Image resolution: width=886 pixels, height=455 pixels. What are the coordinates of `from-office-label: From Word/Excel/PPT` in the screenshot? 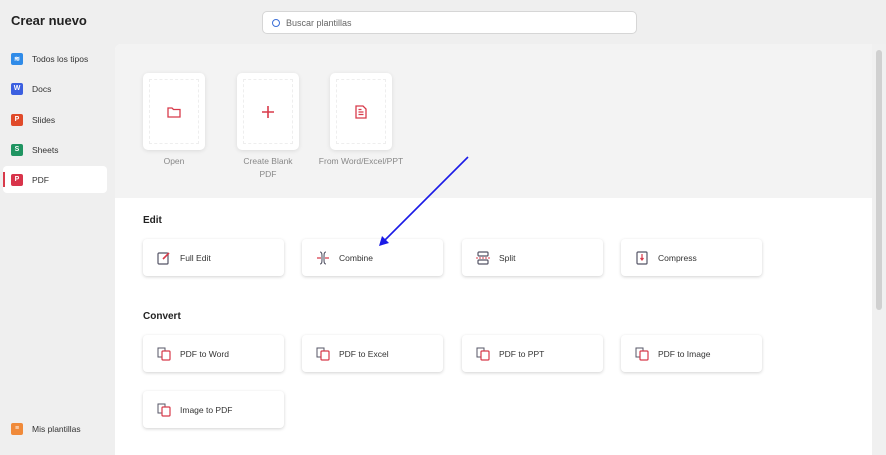 It's located at (361, 161).